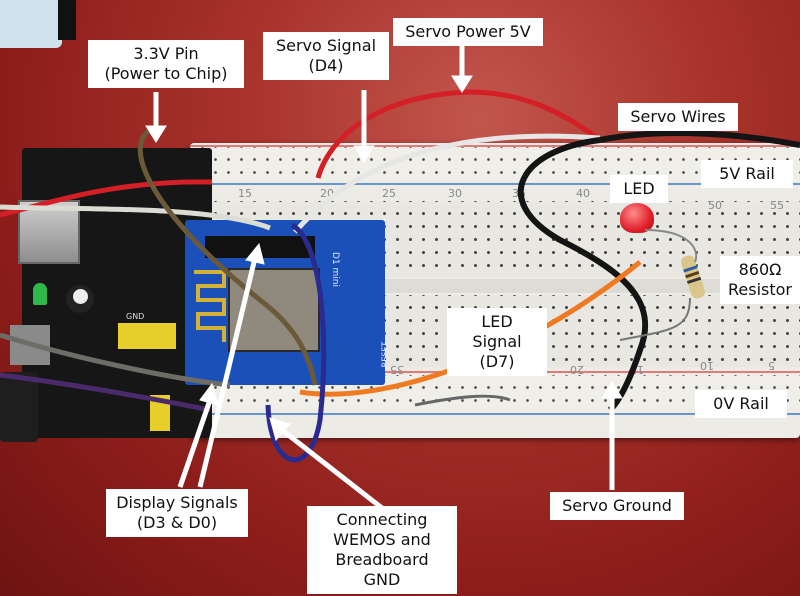 The width and height of the screenshot is (800, 596). What do you see at coordinates (699, 139) in the screenshot?
I see `wire-black-servo-top` at bounding box center [699, 139].